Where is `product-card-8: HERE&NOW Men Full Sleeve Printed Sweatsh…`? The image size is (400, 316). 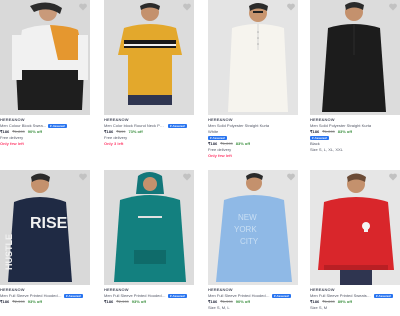
product-card-8: HERE&NOW Men Full Sleeve Printed Sweatsh… is located at coordinates (355, 240).